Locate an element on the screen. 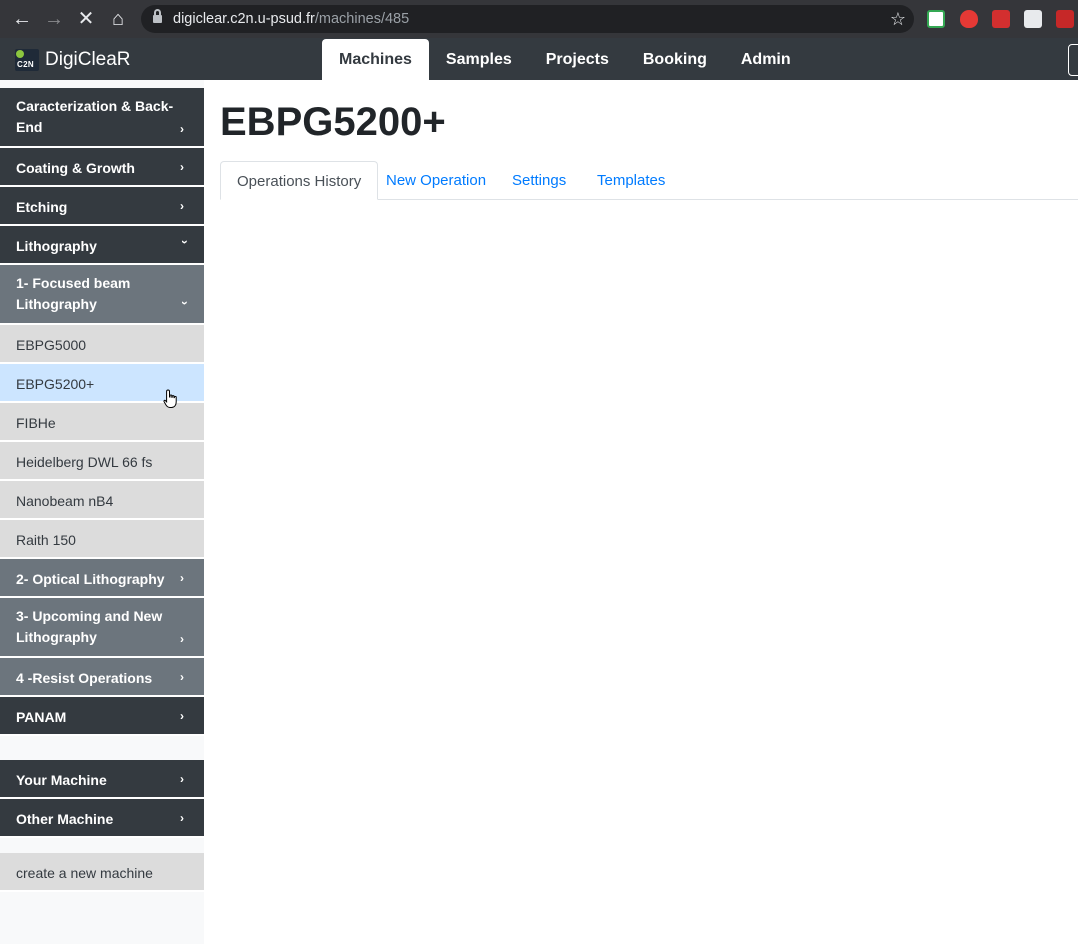 The height and width of the screenshot is (944, 1078). sidebar-subcategory-upcoming: 3- Upcoming and New Lithography › is located at coordinates (102, 628).